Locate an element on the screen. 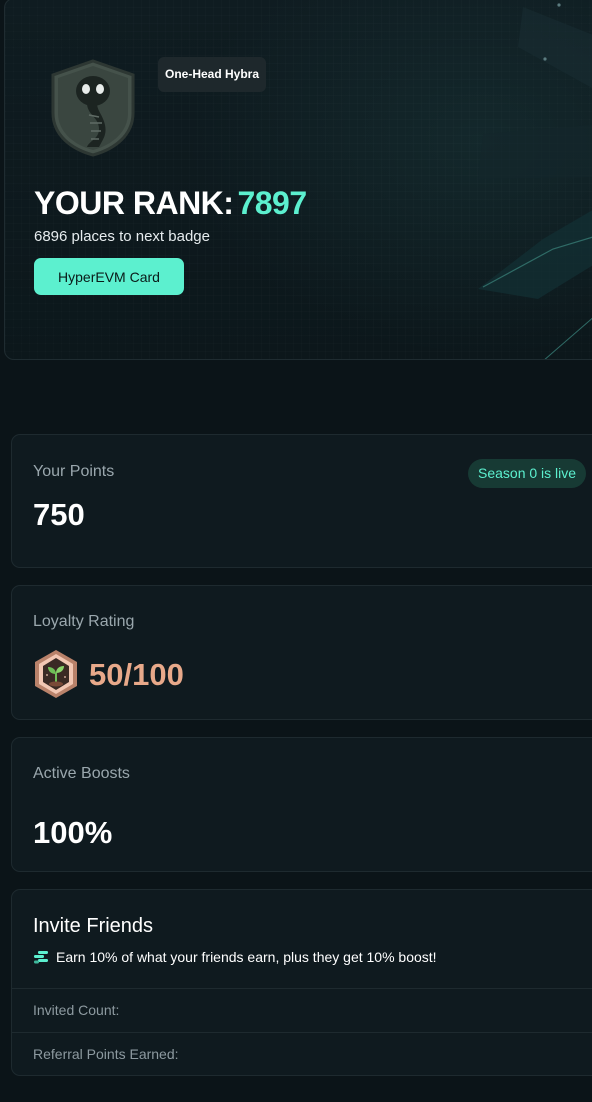  invited-count-row: Invited Count: is located at coordinates (302, 1010).